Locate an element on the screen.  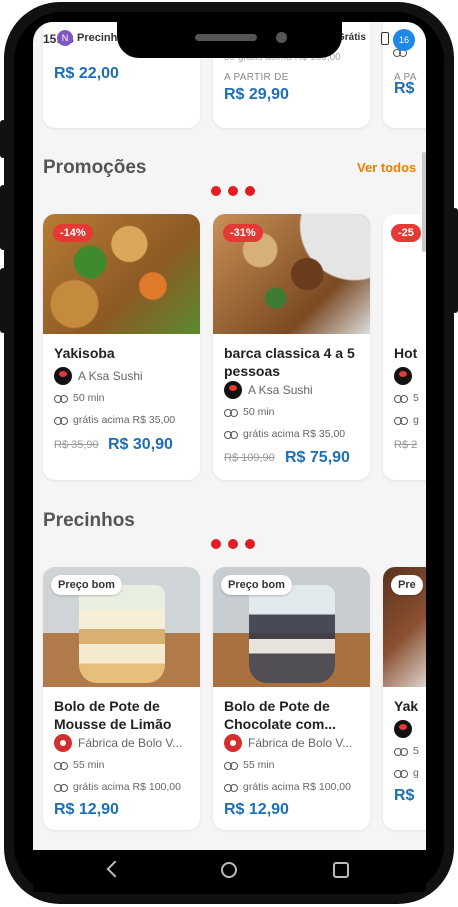
side-button-power is located at coordinates (455, 260).